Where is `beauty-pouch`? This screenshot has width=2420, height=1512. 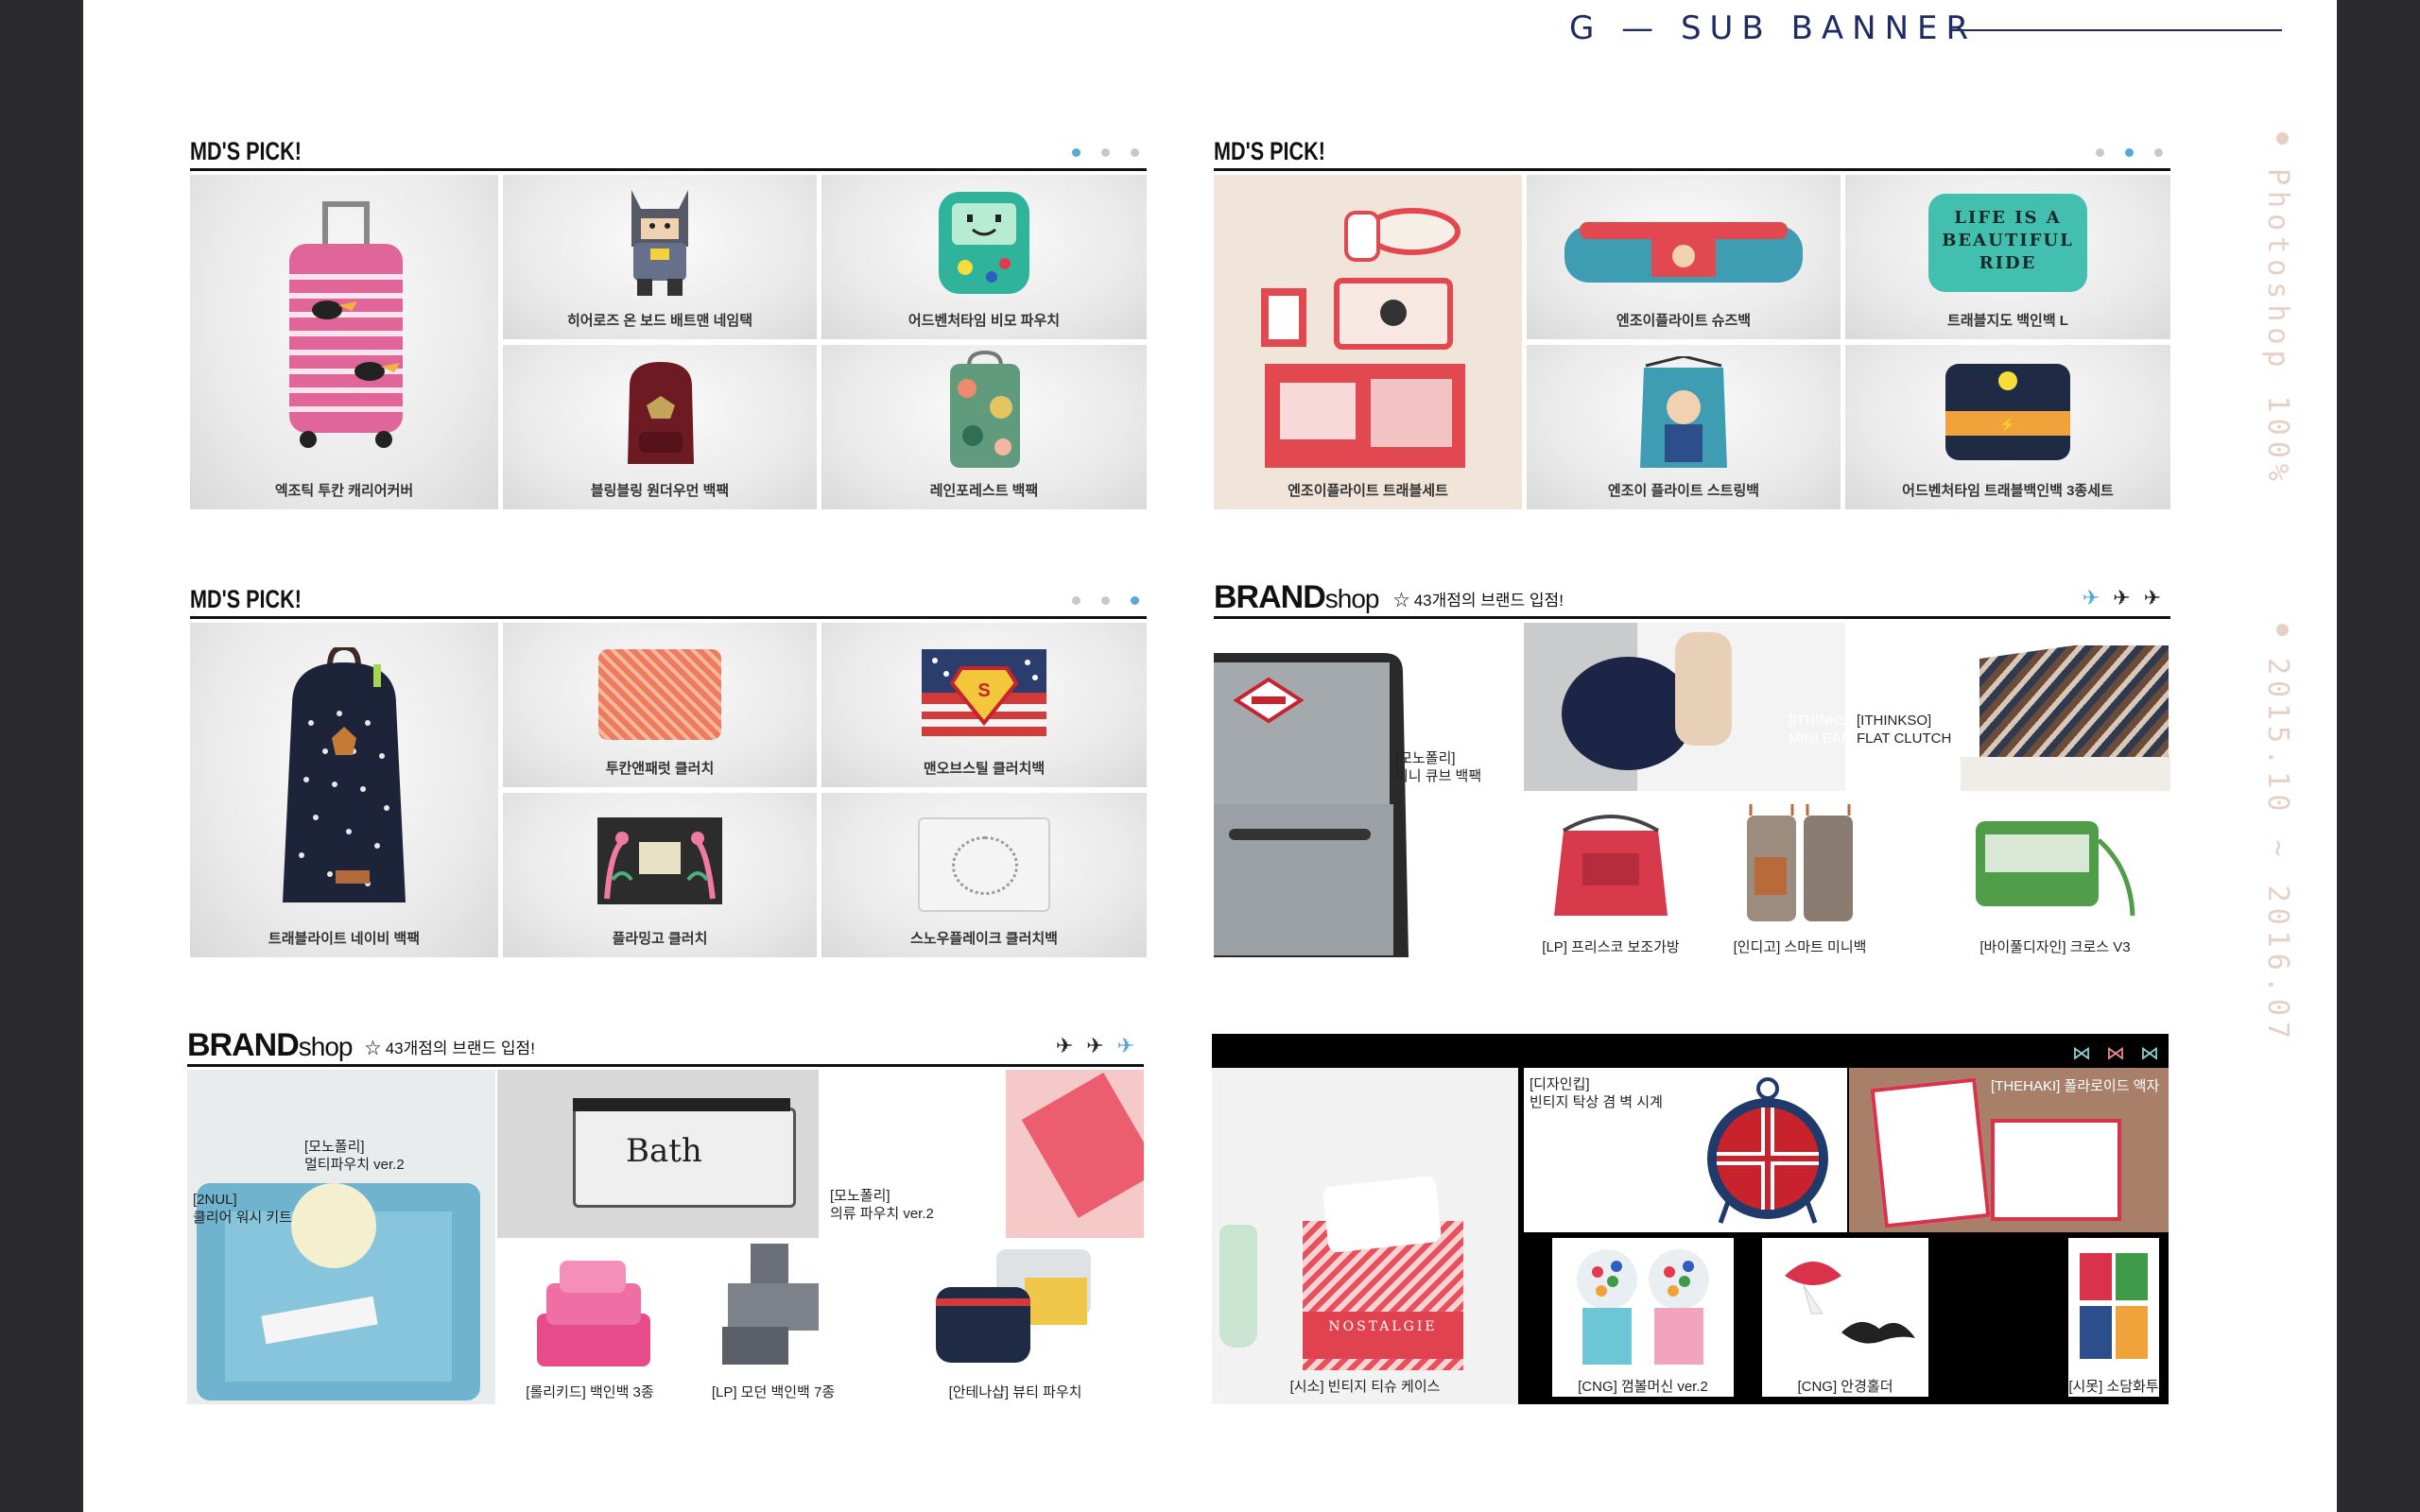
beauty-pouch is located at coordinates (1013, 1303).